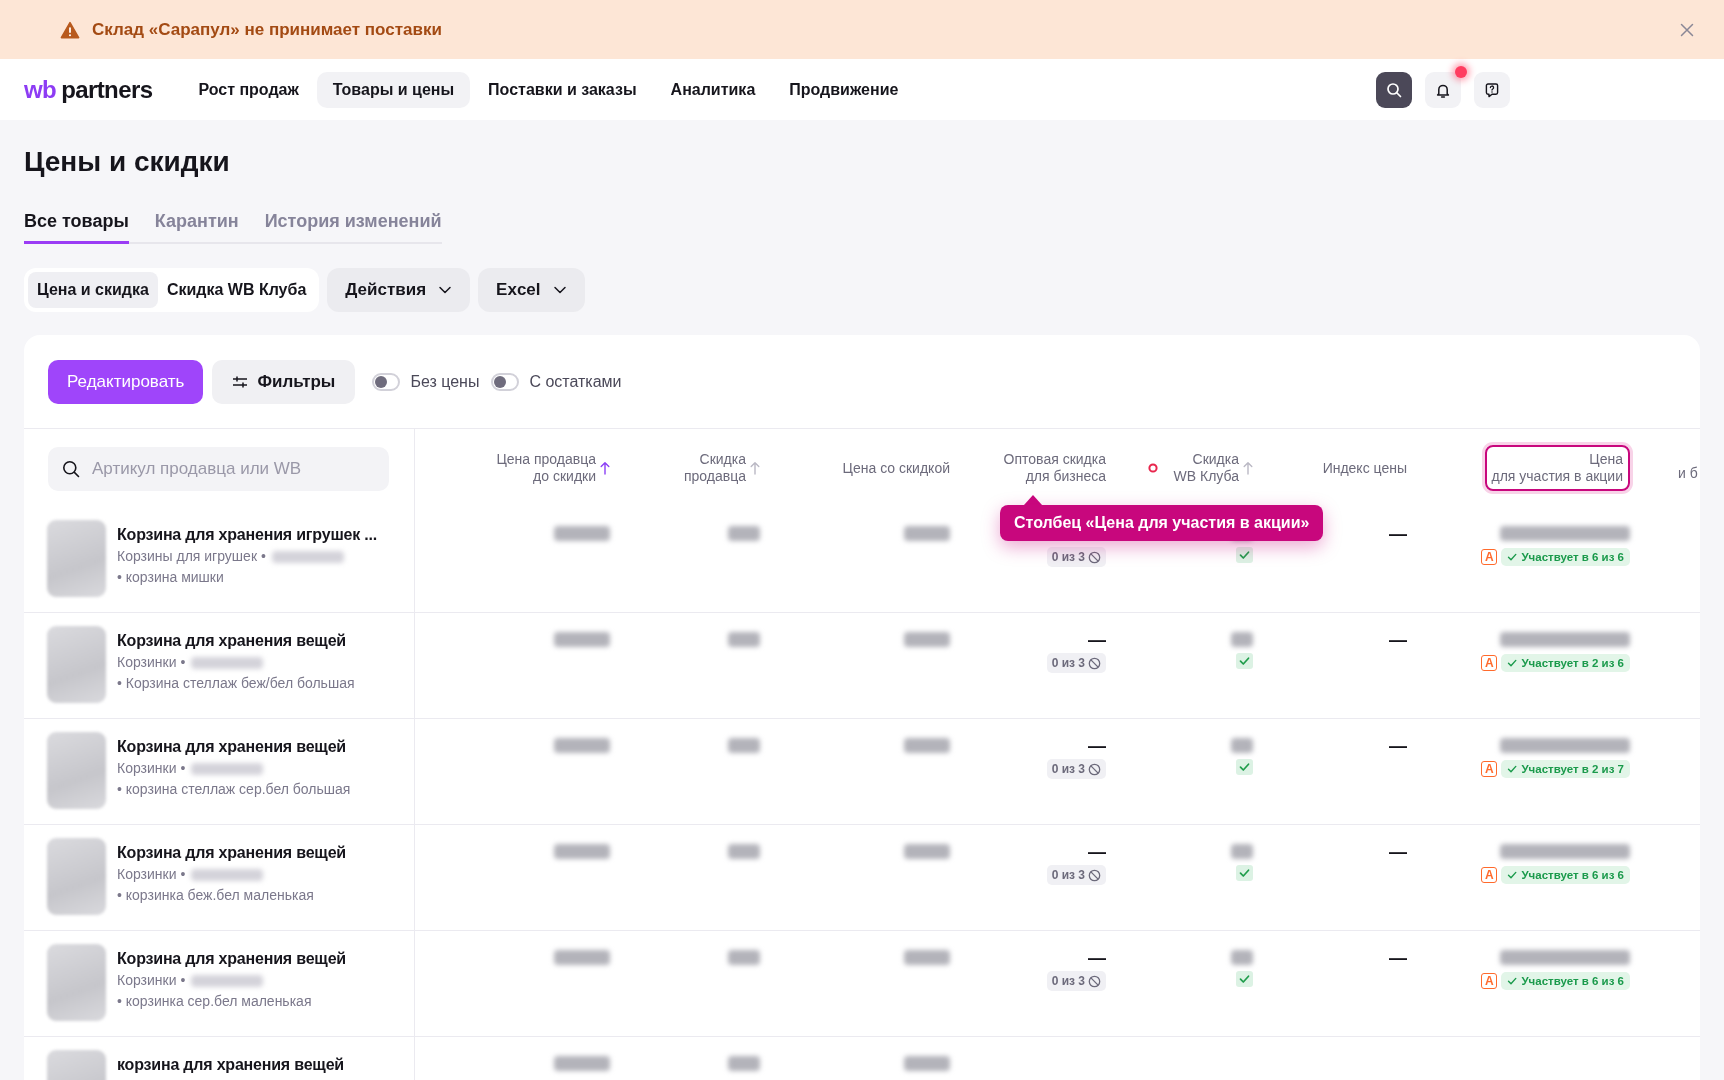 The width and height of the screenshot is (1724, 1080). I want to click on column-header: Индекс цены, so click(1364, 468).